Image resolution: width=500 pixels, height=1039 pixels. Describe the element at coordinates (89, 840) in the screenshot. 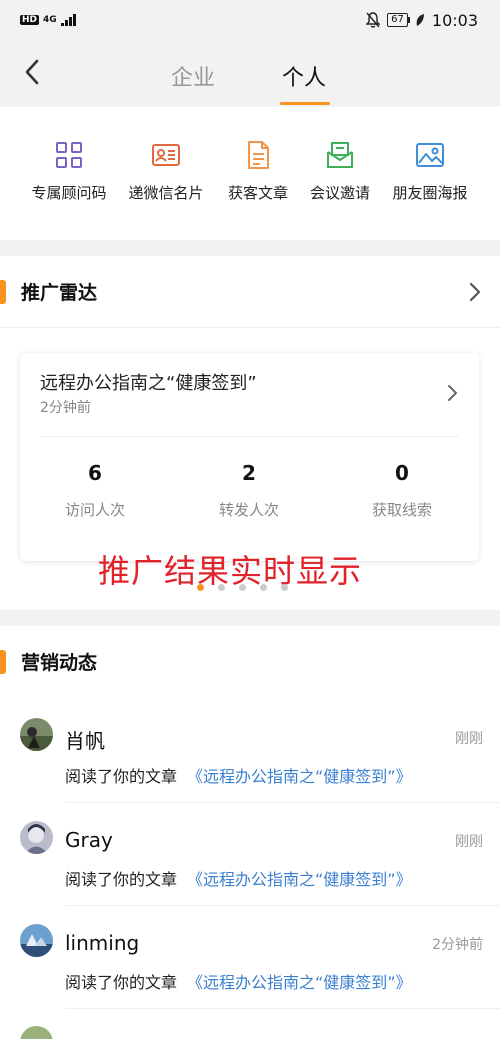

I see `user-name: Gray` at that location.